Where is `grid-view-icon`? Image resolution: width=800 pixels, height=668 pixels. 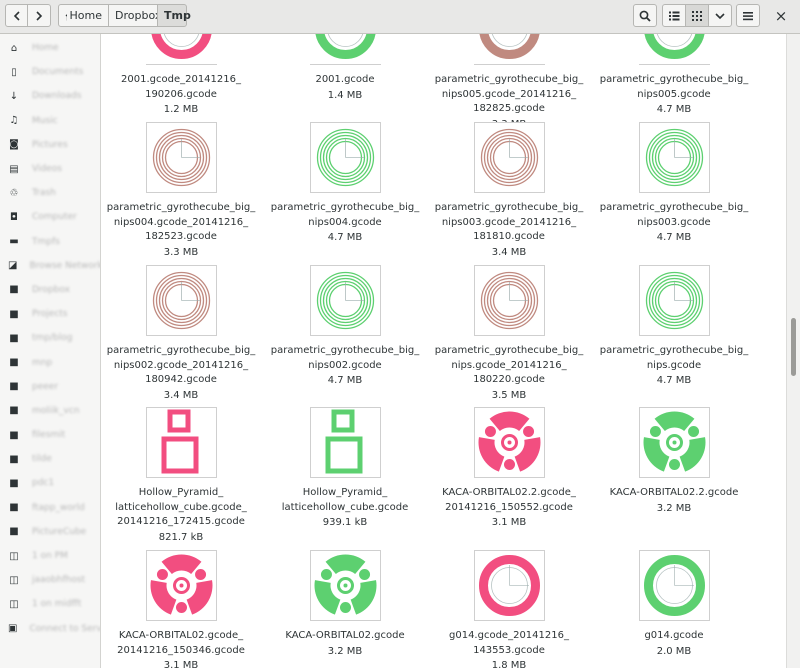 grid-view-icon is located at coordinates (697, 15).